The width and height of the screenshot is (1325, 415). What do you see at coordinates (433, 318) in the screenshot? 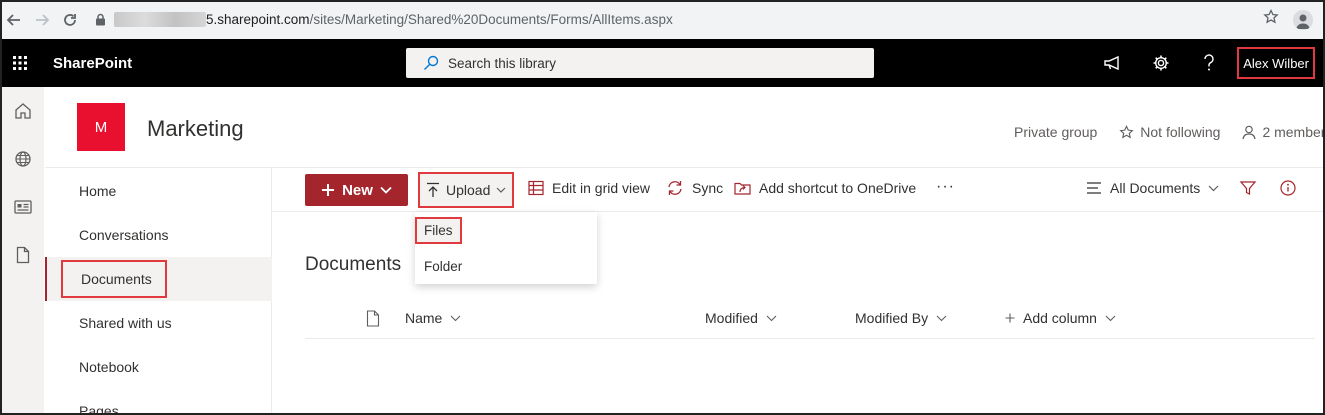
I see `column-name: Name` at bounding box center [433, 318].